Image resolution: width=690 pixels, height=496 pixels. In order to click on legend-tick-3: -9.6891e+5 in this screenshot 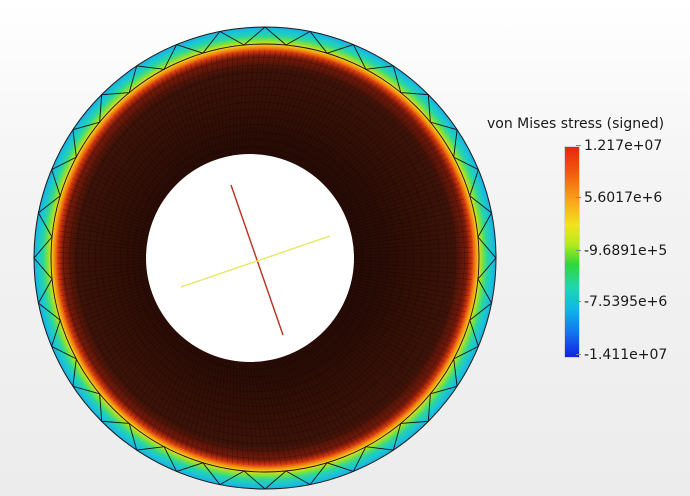, I will do `click(621, 251)`.